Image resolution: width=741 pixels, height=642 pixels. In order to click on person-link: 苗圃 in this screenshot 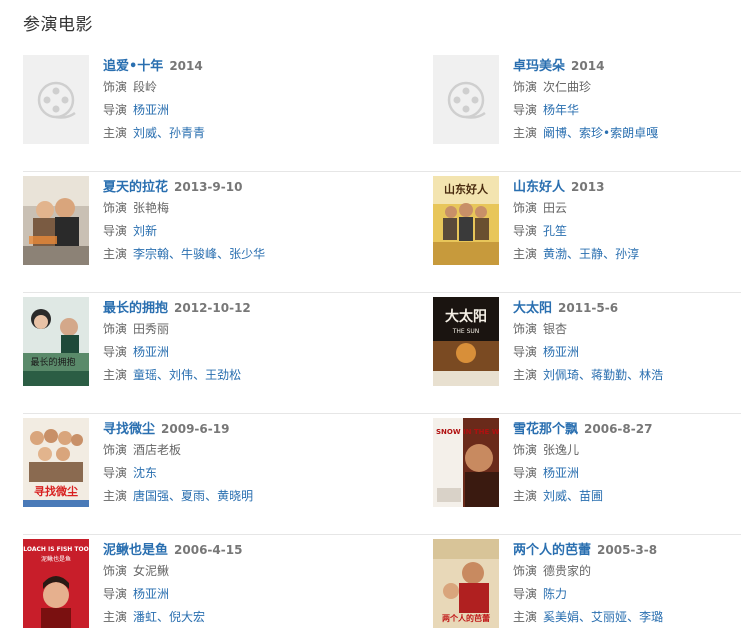, I will do `click(591, 496)`.